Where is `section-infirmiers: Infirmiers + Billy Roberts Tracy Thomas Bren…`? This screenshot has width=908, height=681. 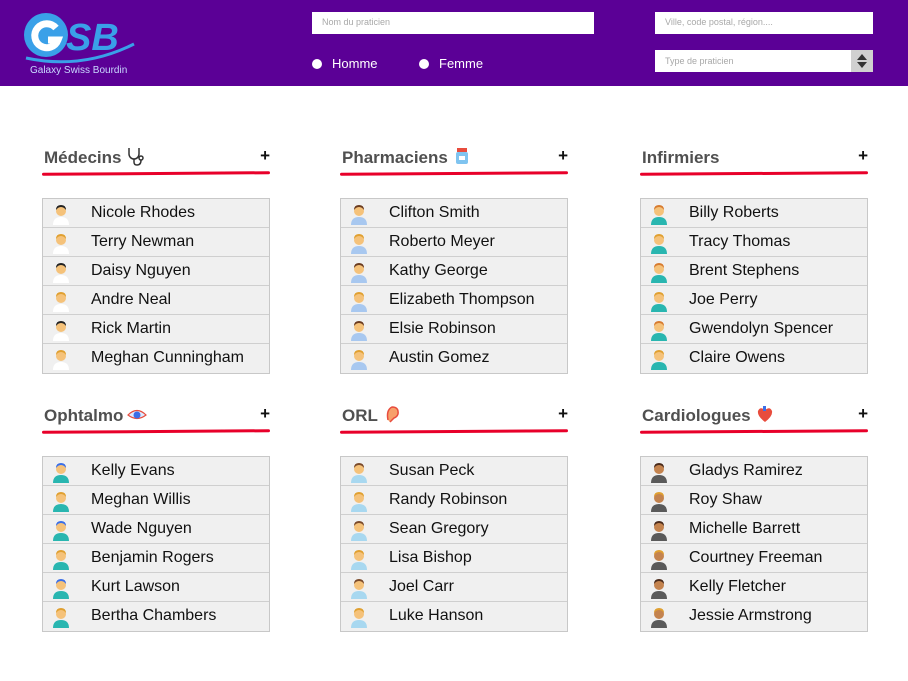
section-infirmiers: Infirmiers + Billy Roberts Tracy Thomas Bren… is located at coordinates (754, 260).